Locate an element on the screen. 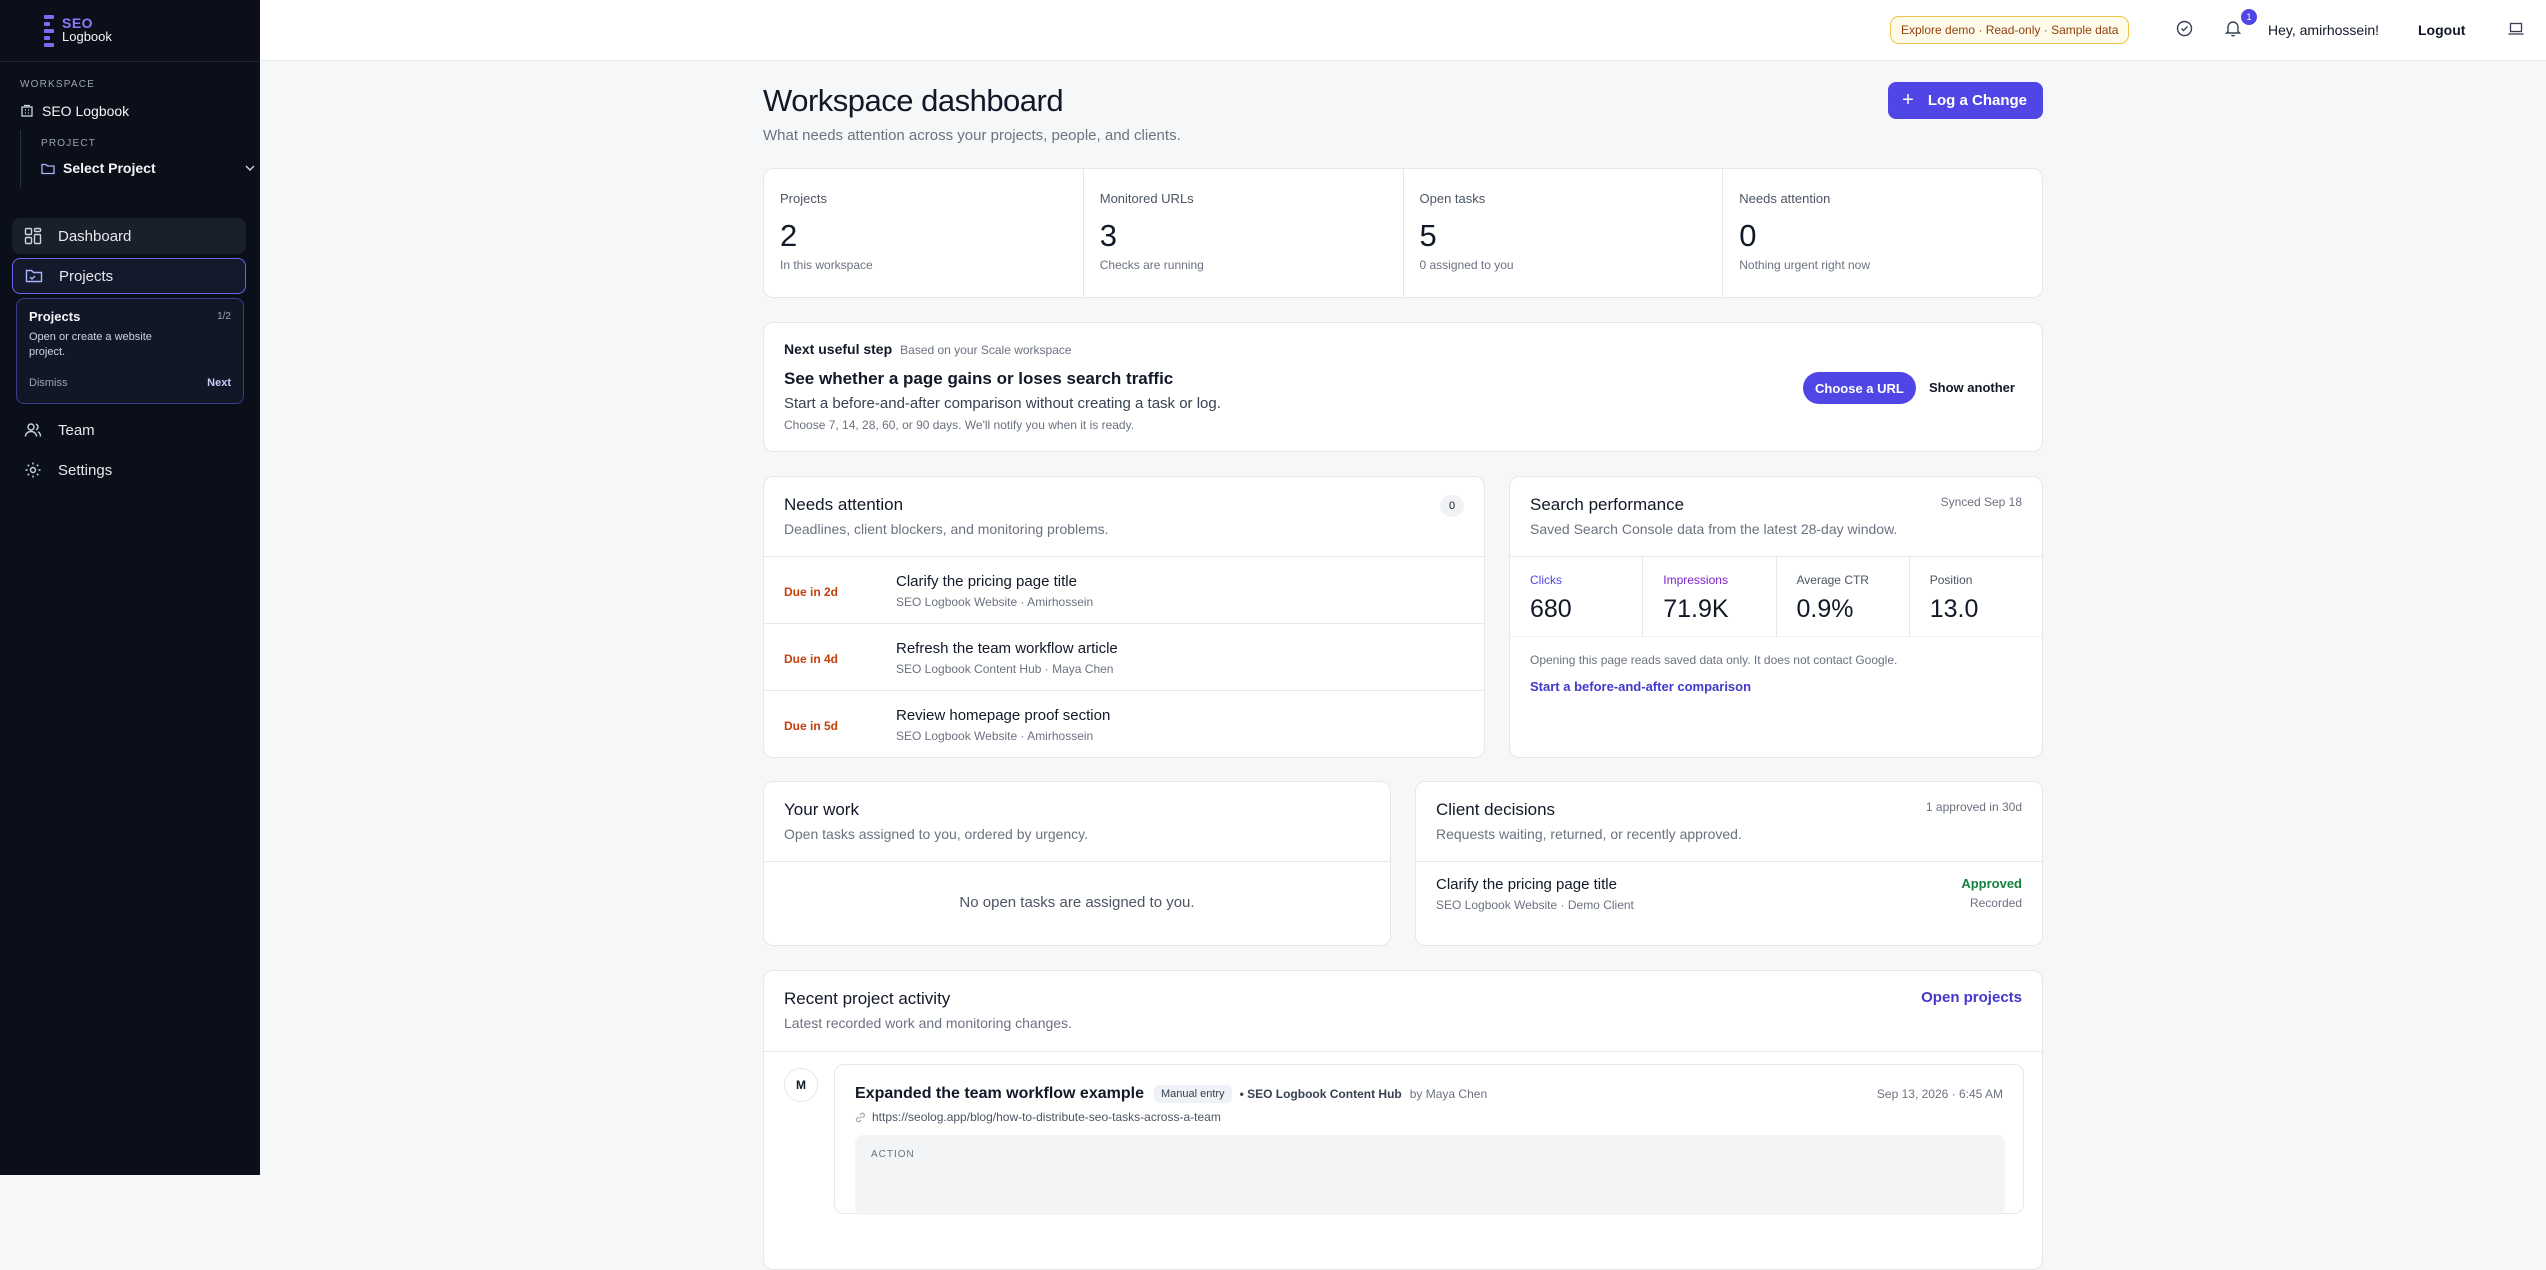  metric-label: Clicks is located at coordinates (1546, 580).